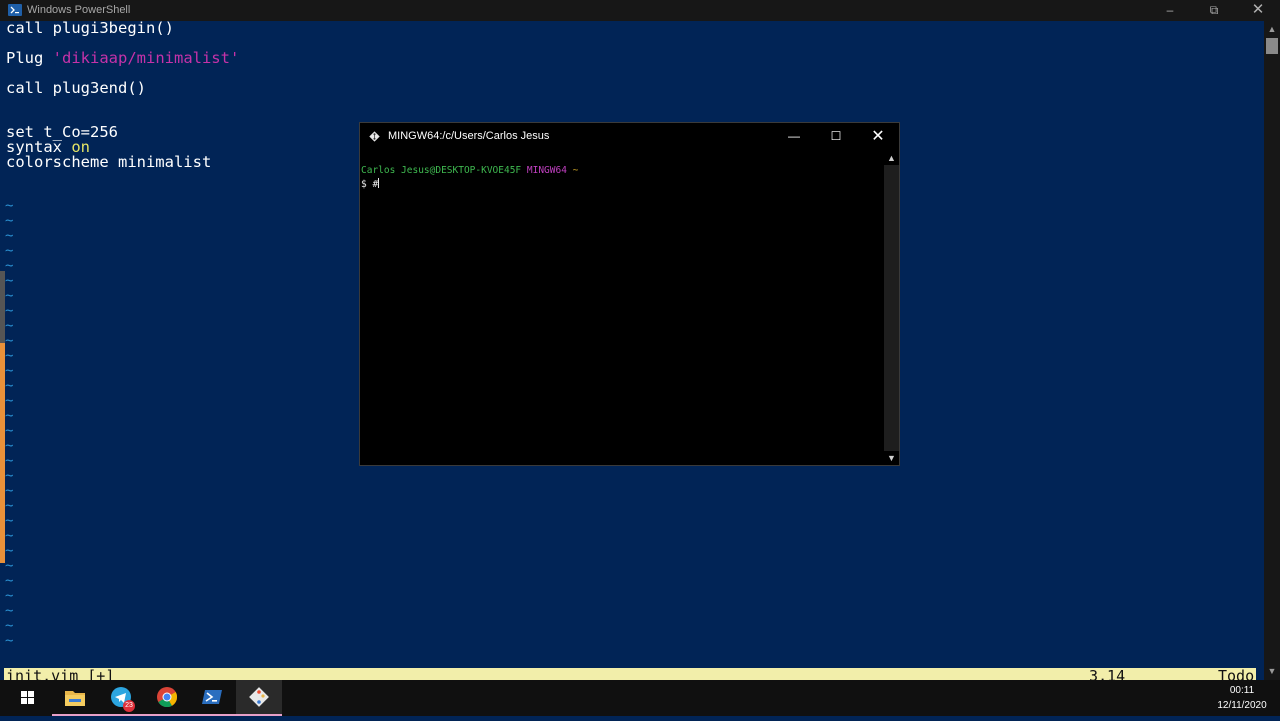 The height and width of the screenshot is (721, 1280). What do you see at coordinates (640, 698) in the screenshot?
I see `taskbar: 23 00:11 12/11/2020` at bounding box center [640, 698].